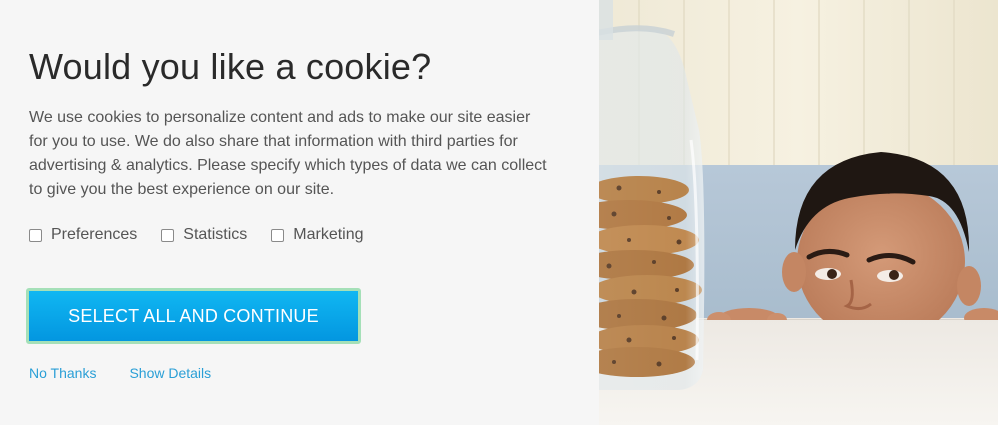 This screenshot has height=425, width=998. Describe the element at coordinates (230, 66) in the screenshot. I see `dialog-title: Would you like a cookie?` at that location.